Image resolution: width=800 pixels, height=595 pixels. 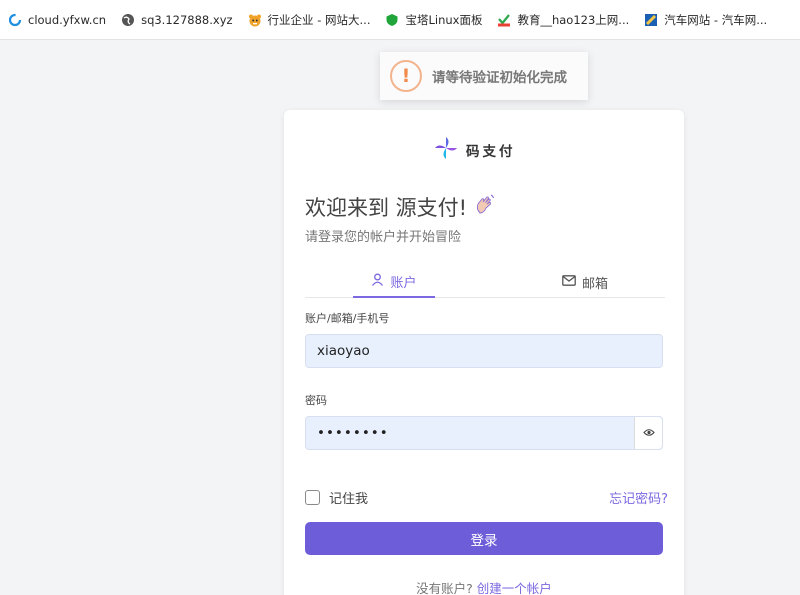 I want to click on bookmark-label: sq3.127888.xyz, so click(x=187, y=19).